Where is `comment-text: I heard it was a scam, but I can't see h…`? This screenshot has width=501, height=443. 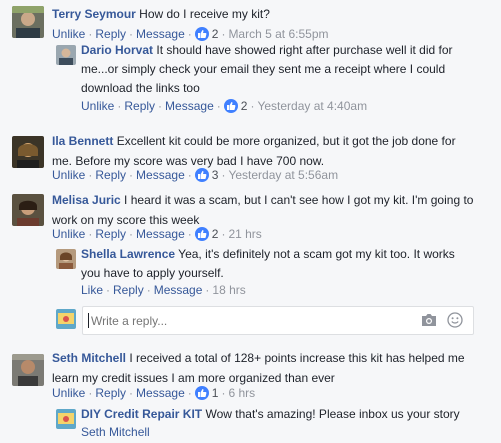 comment-text: I heard it was a scam, but I can't see h… is located at coordinates (299, 200).